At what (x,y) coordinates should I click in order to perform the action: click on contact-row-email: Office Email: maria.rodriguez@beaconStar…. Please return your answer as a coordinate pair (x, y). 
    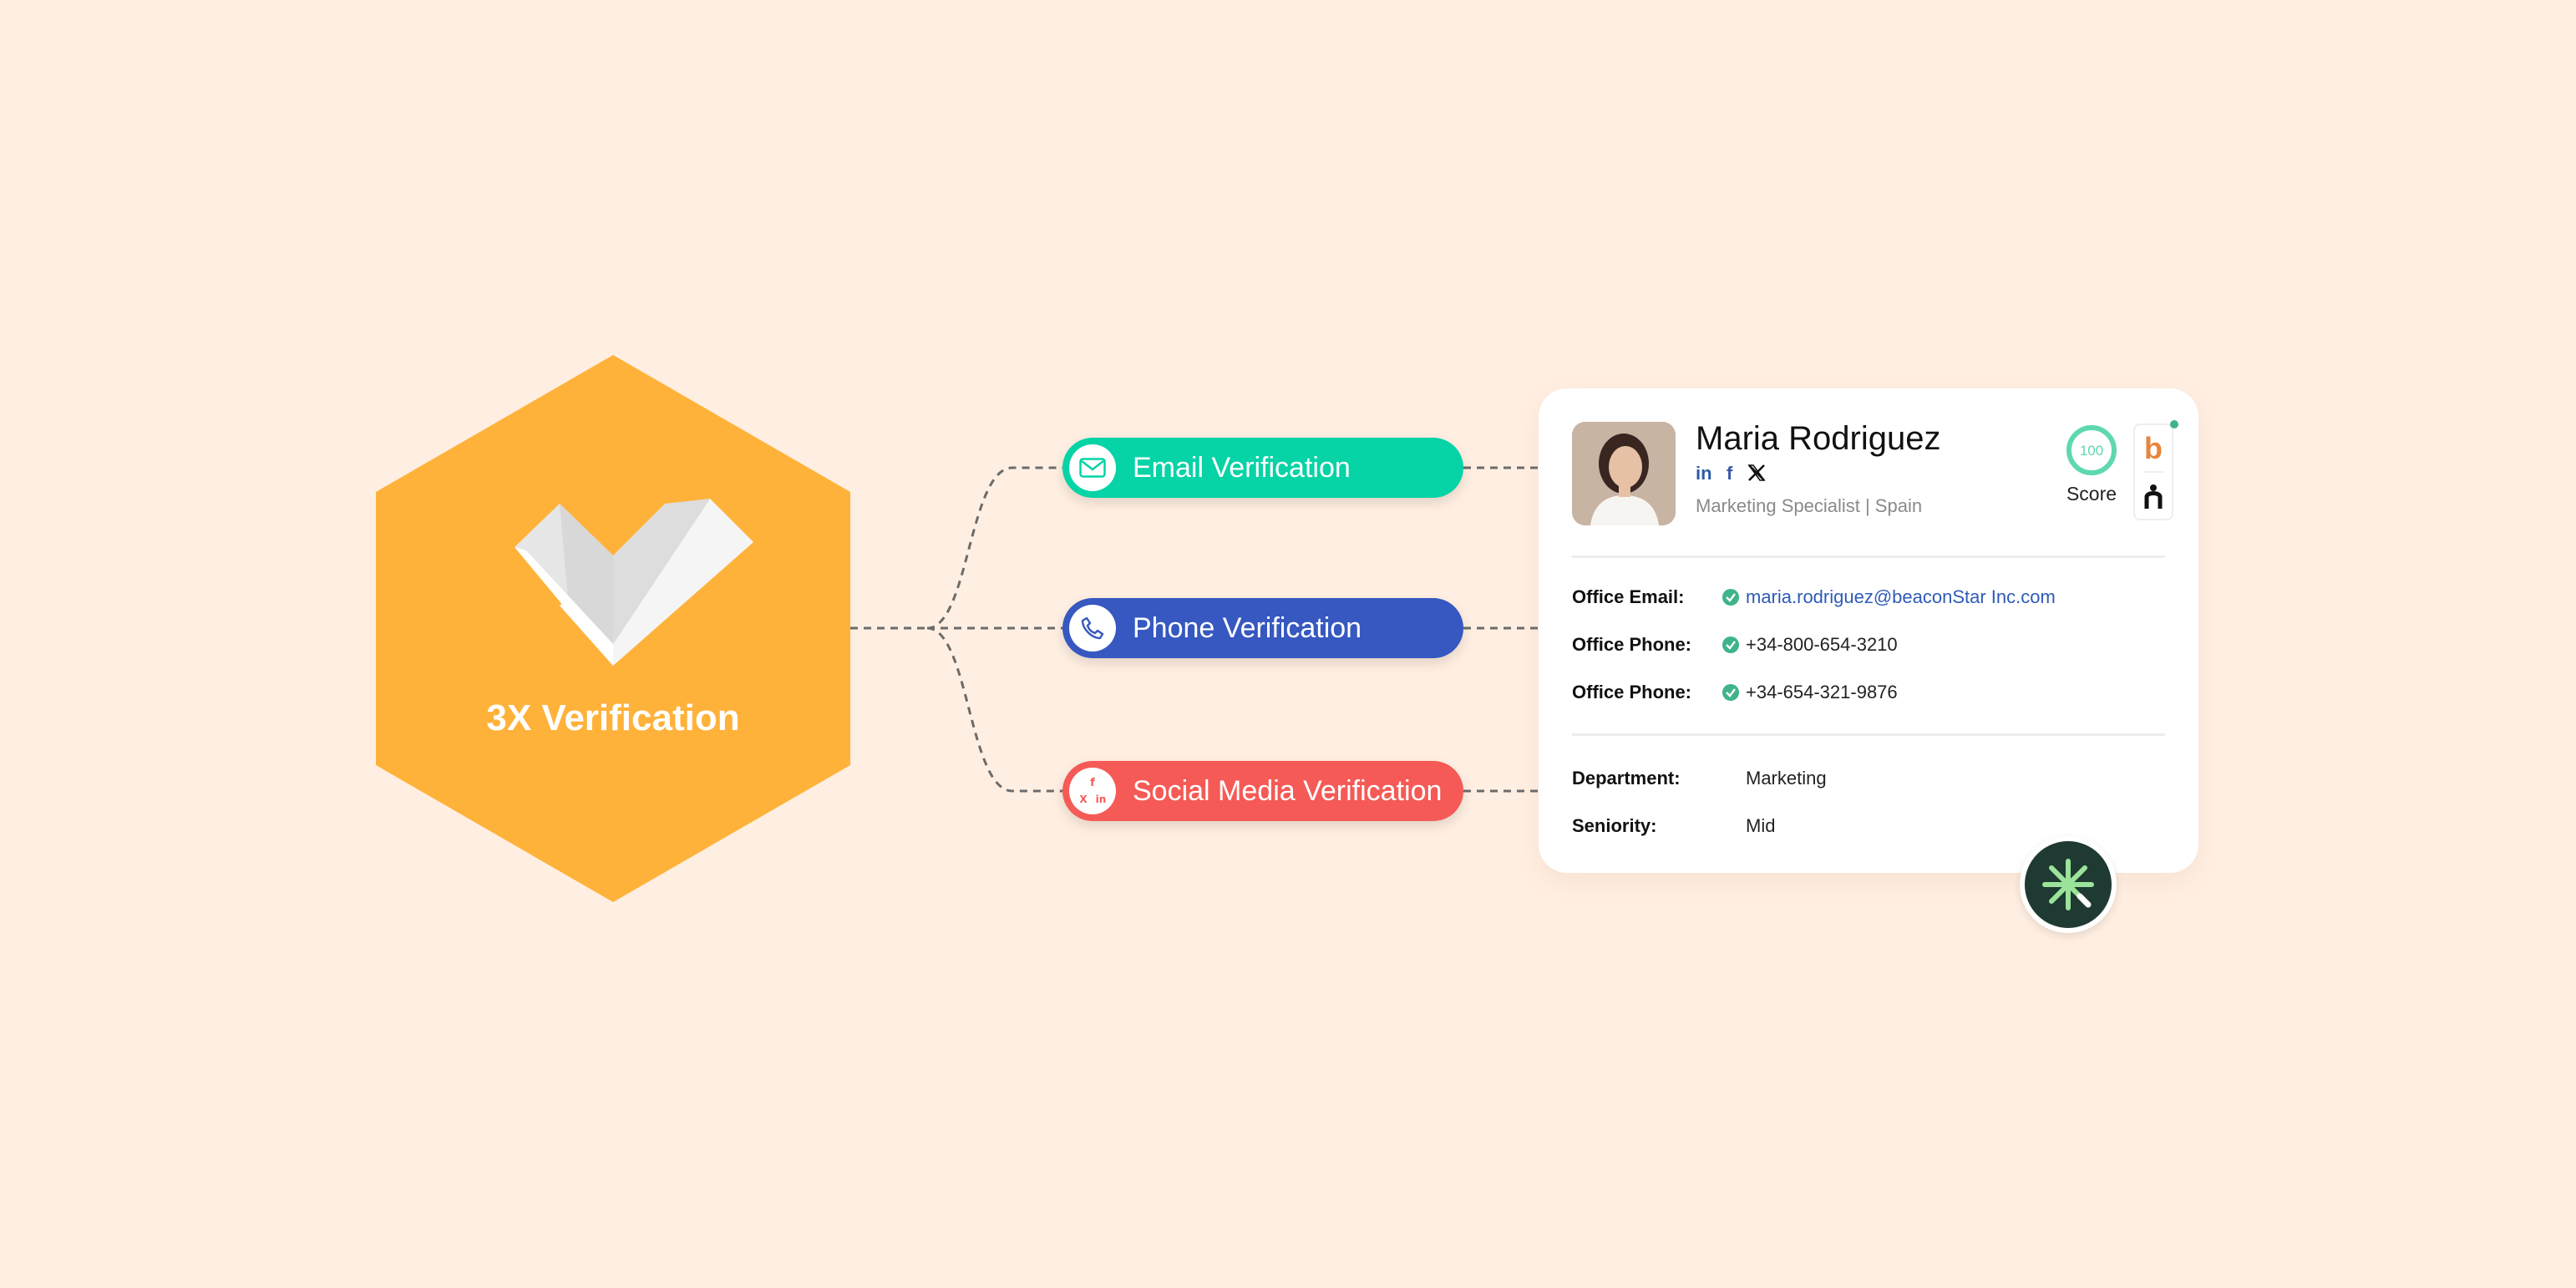
    Looking at the image, I should click on (1814, 597).